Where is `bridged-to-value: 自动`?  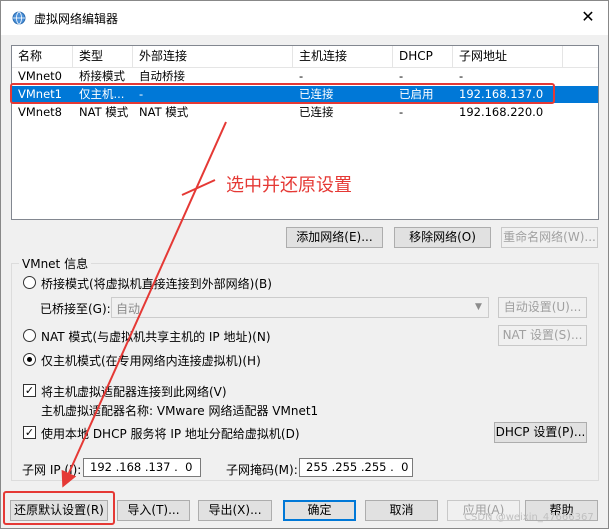 bridged-to-value: 自动 is located at coordinates (128, 309).